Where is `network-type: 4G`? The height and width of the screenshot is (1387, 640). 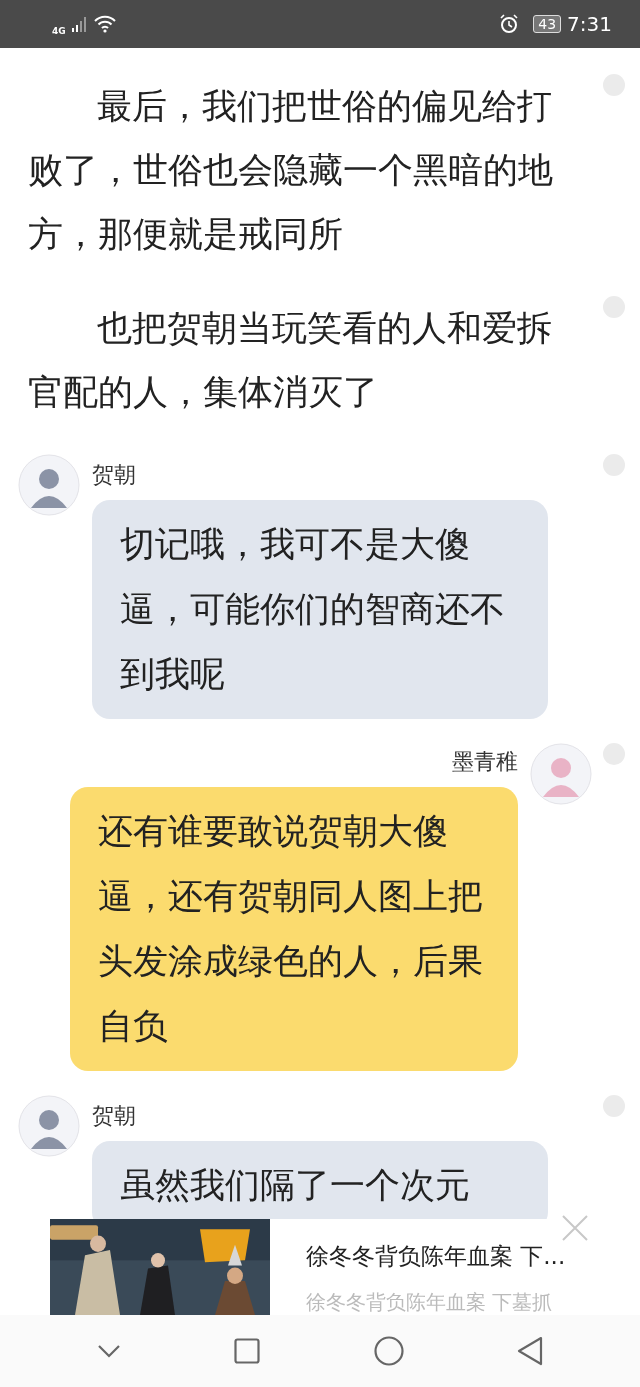
network-type: 4G is located at coordinates (59, 31).